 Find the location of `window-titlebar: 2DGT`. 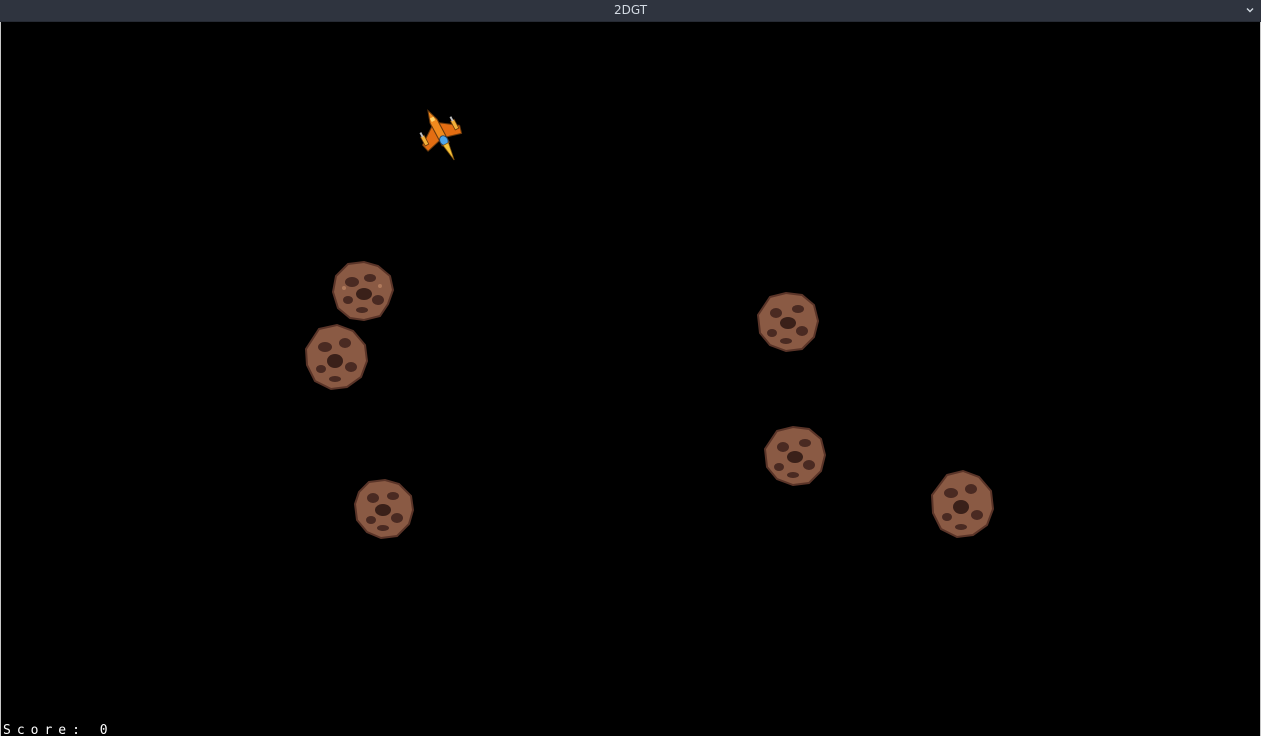

window-titlebar: 2DGT is located at coordinates (630, 11).